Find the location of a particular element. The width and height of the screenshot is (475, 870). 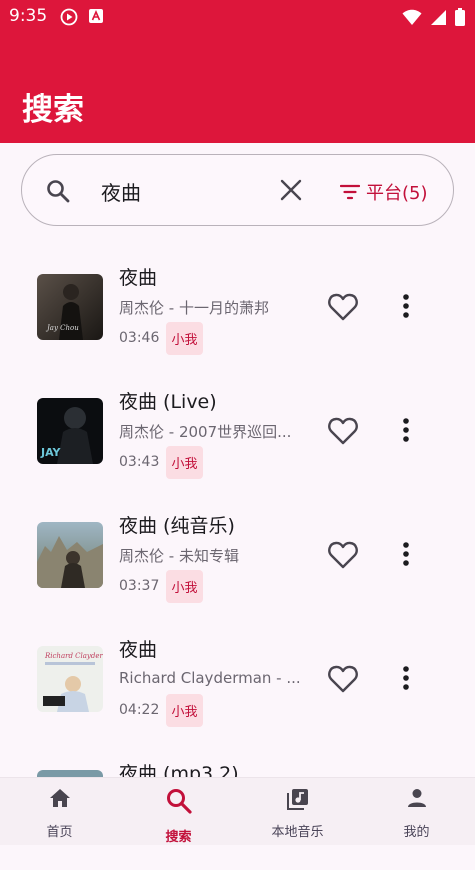

list-item: 夜曲 (纯音乐) 周杰伦 - 未知专辑 03:37 小我 is located at coordinates (237, 560).